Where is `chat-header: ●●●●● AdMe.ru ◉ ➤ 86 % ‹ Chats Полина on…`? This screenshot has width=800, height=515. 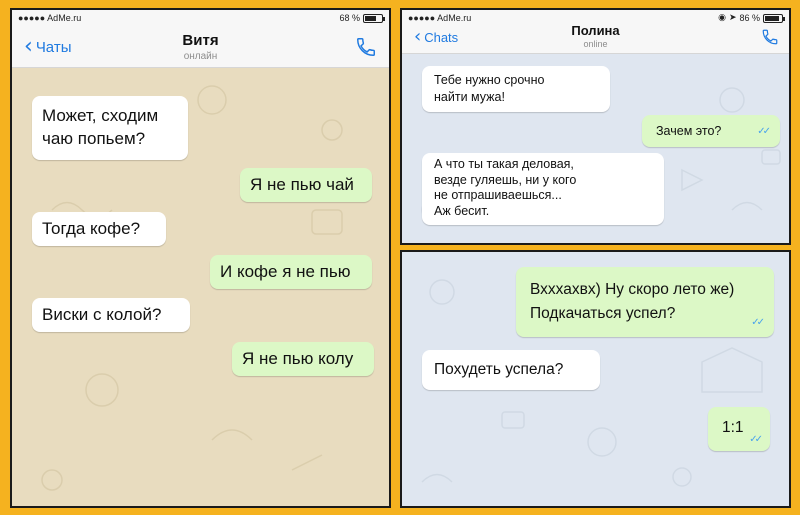
chat-header: ●●●●● AdMe.ru ◉ ➤ 86 % ‹ Chats Полина on… is located at coordinates (595, 32).